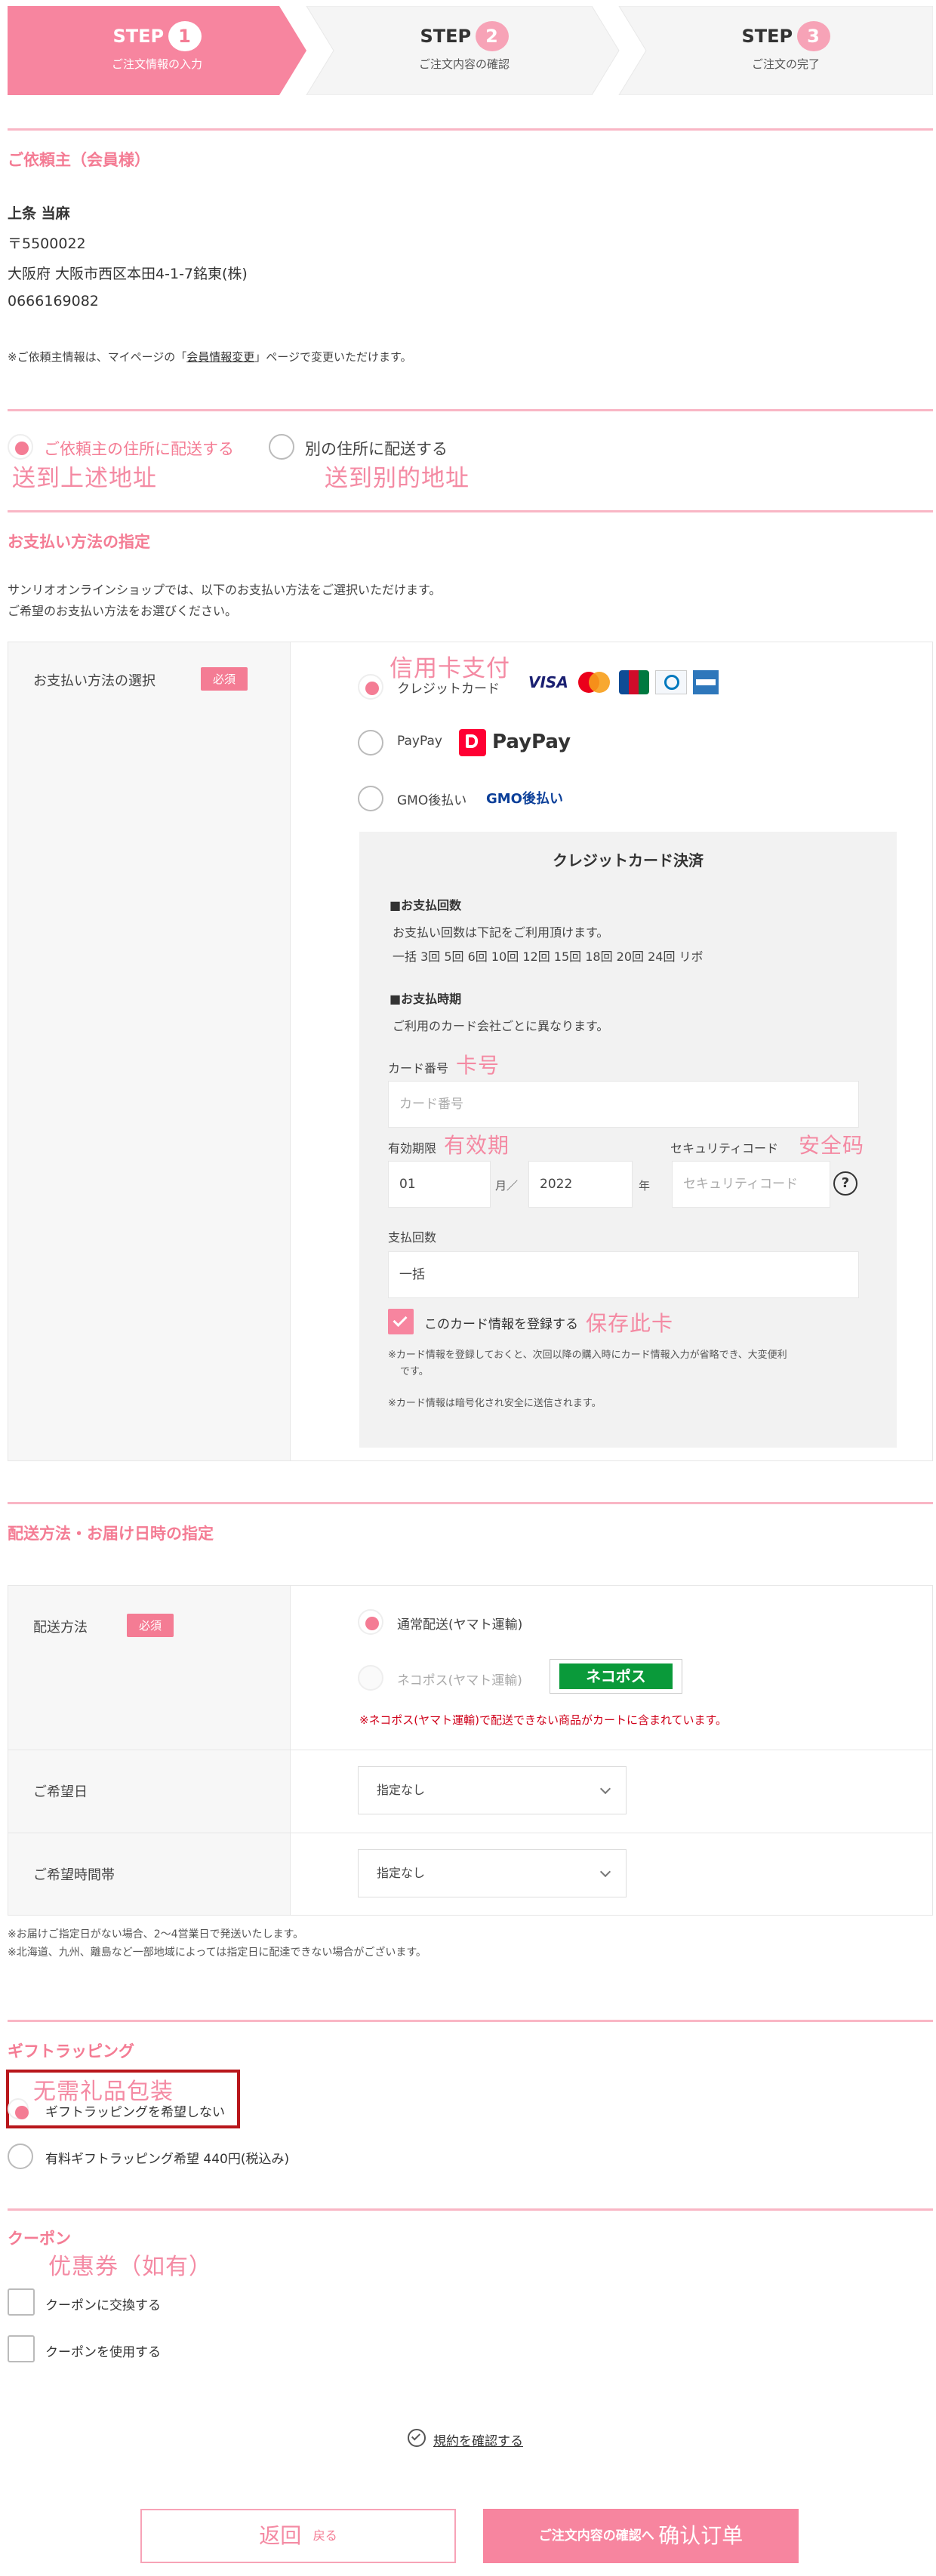  I want to click on visa-icon: VISA, so click(548, 682).